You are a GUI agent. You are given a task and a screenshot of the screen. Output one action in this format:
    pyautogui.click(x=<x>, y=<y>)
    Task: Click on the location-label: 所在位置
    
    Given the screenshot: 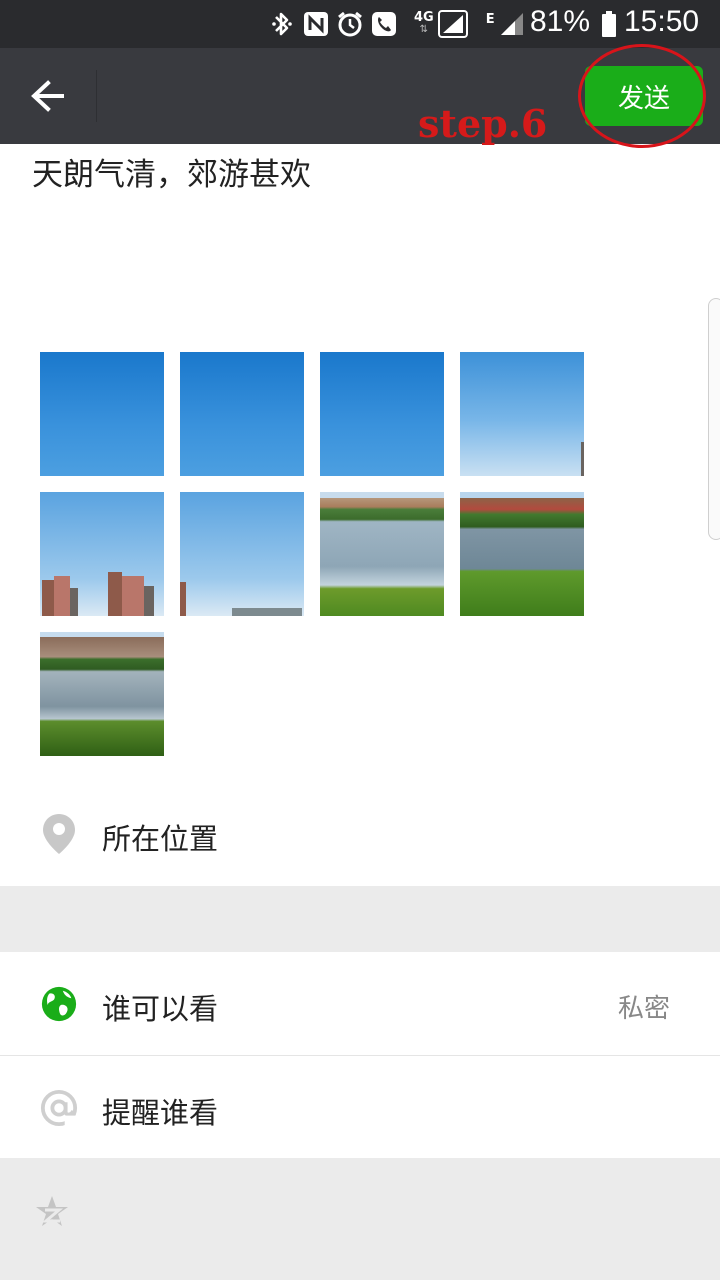 What is the action you would take?
    pyautogui.click(x=160, y=839)
    